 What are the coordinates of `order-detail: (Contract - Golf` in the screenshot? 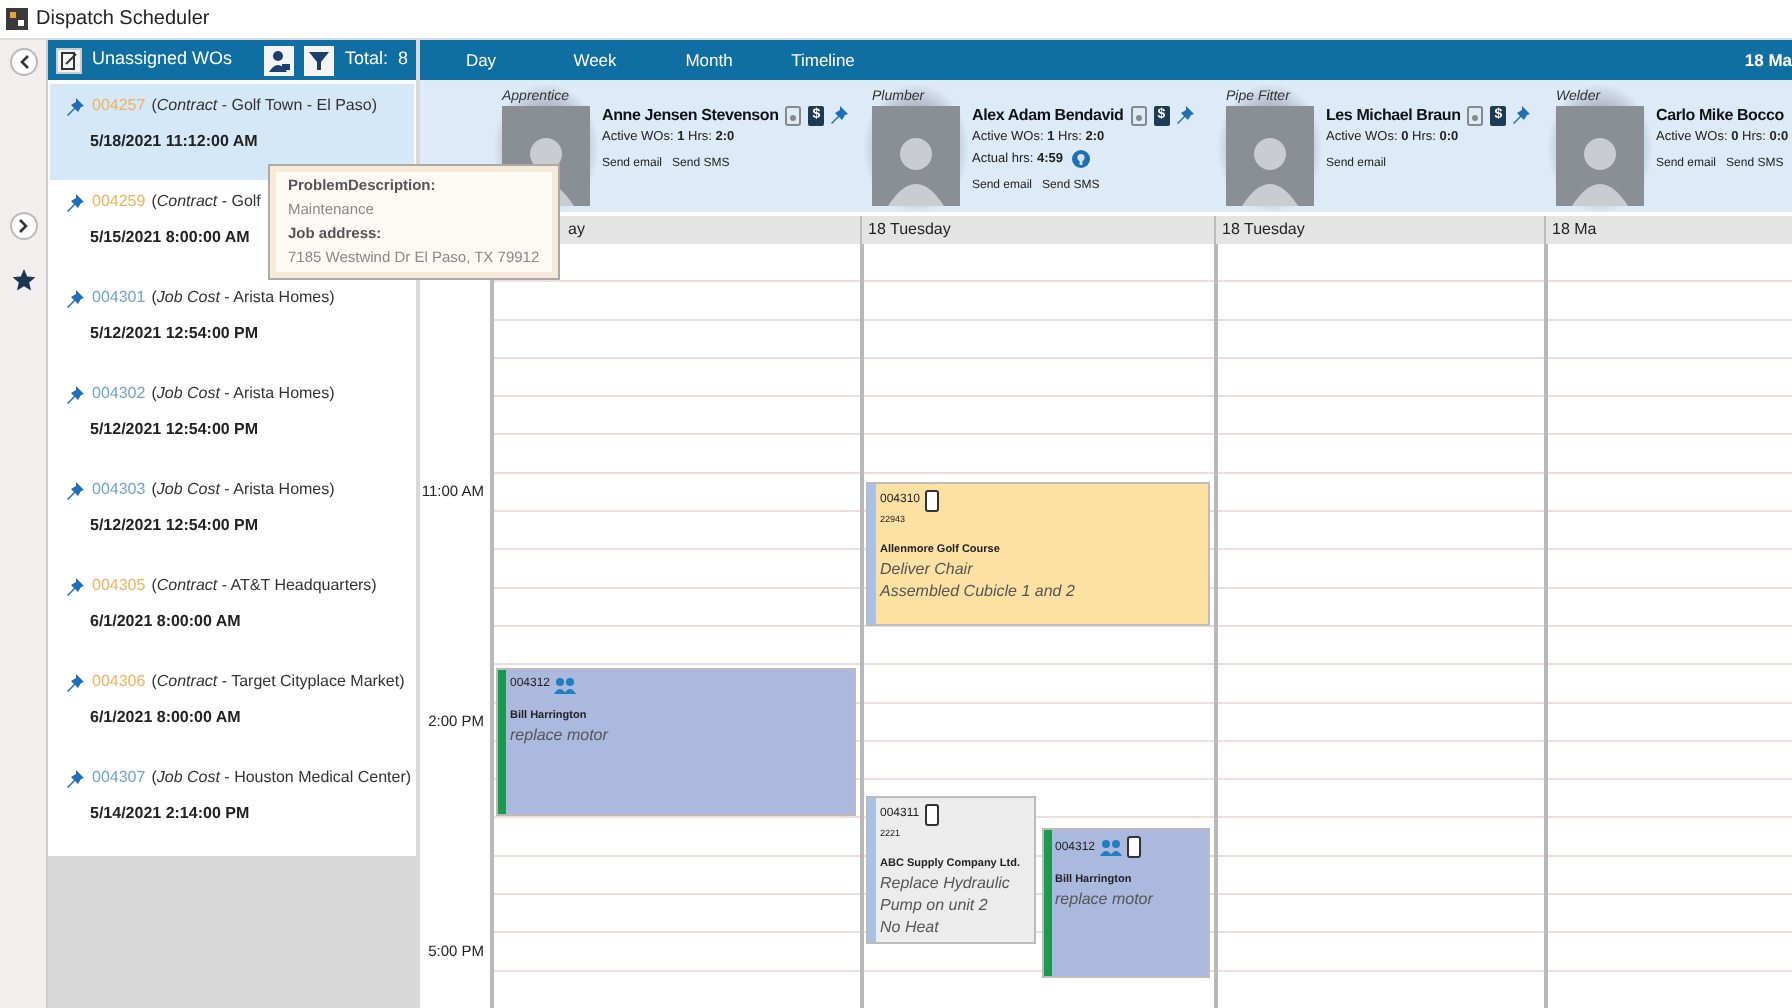 It's located at (206, 202).